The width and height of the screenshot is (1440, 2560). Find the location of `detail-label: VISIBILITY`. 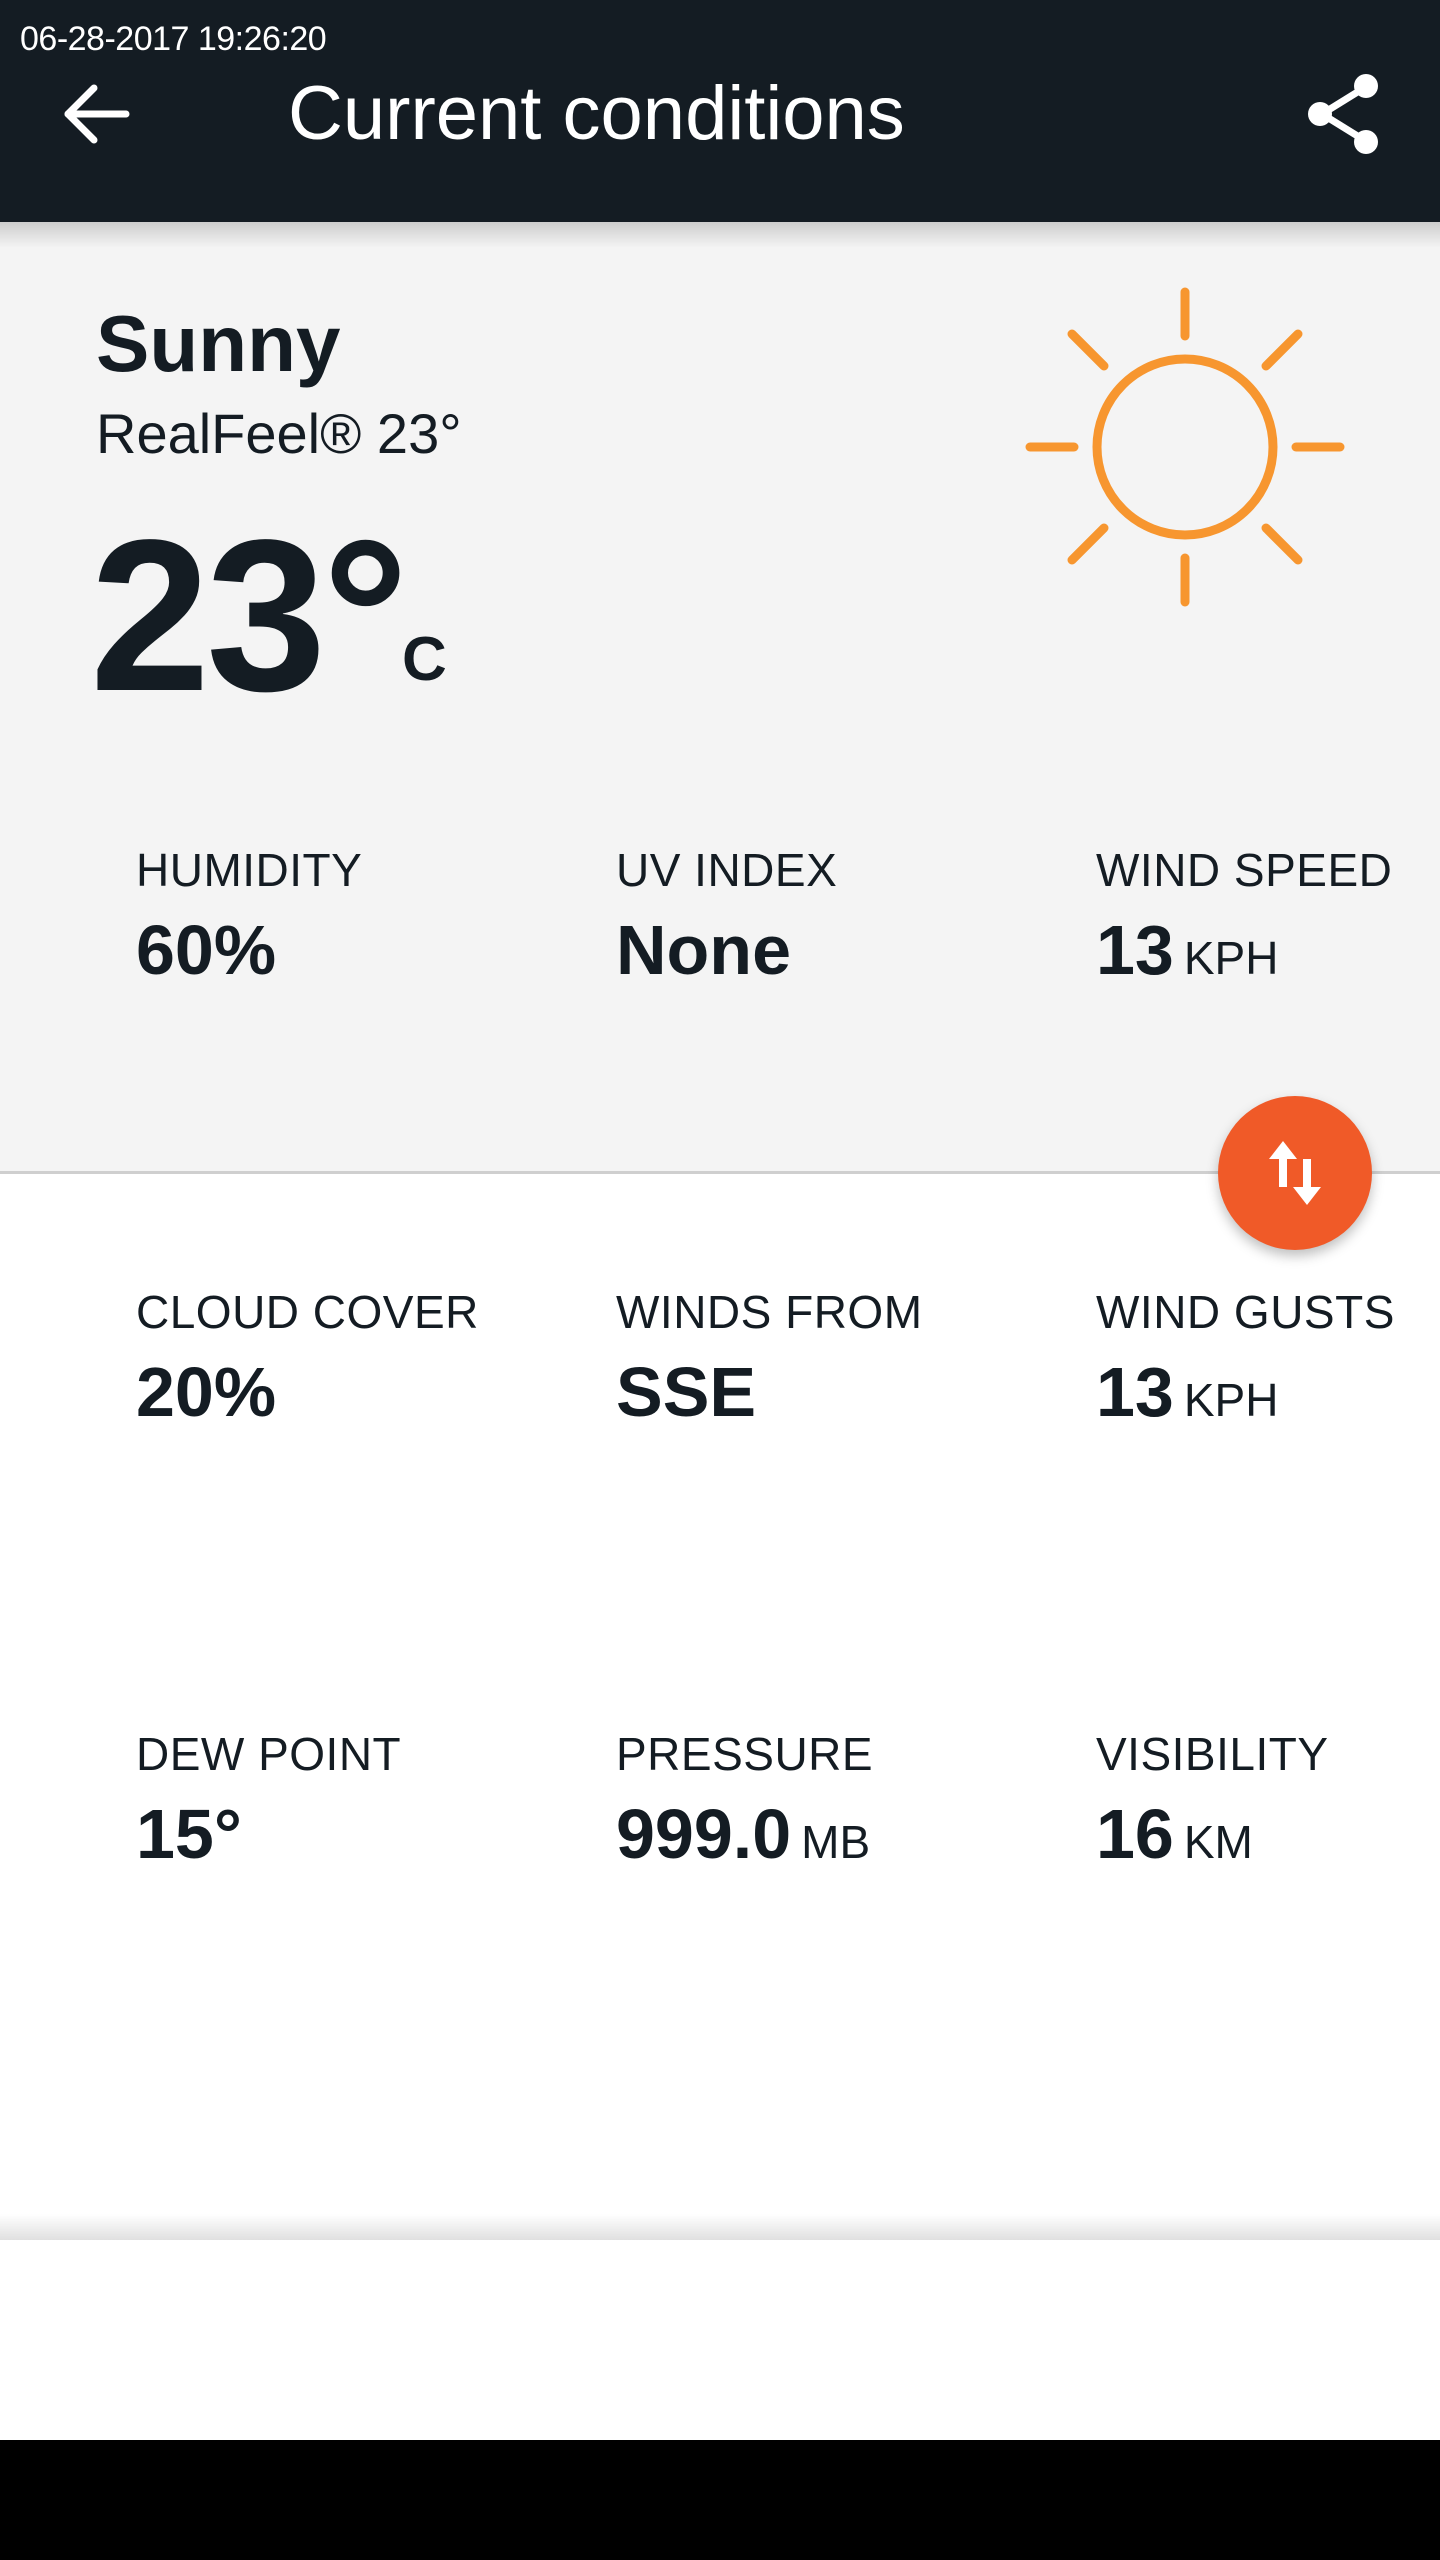

detail-label: VISIBILITY is located at coordinates (1212, 1754).